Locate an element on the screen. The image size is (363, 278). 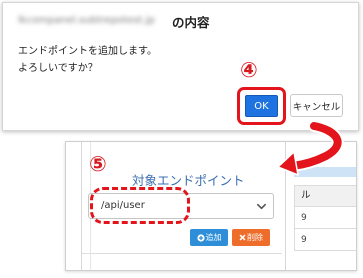
dialog-message-line1: エンドポイントを追加します。 is located at coordinates (87, 51).